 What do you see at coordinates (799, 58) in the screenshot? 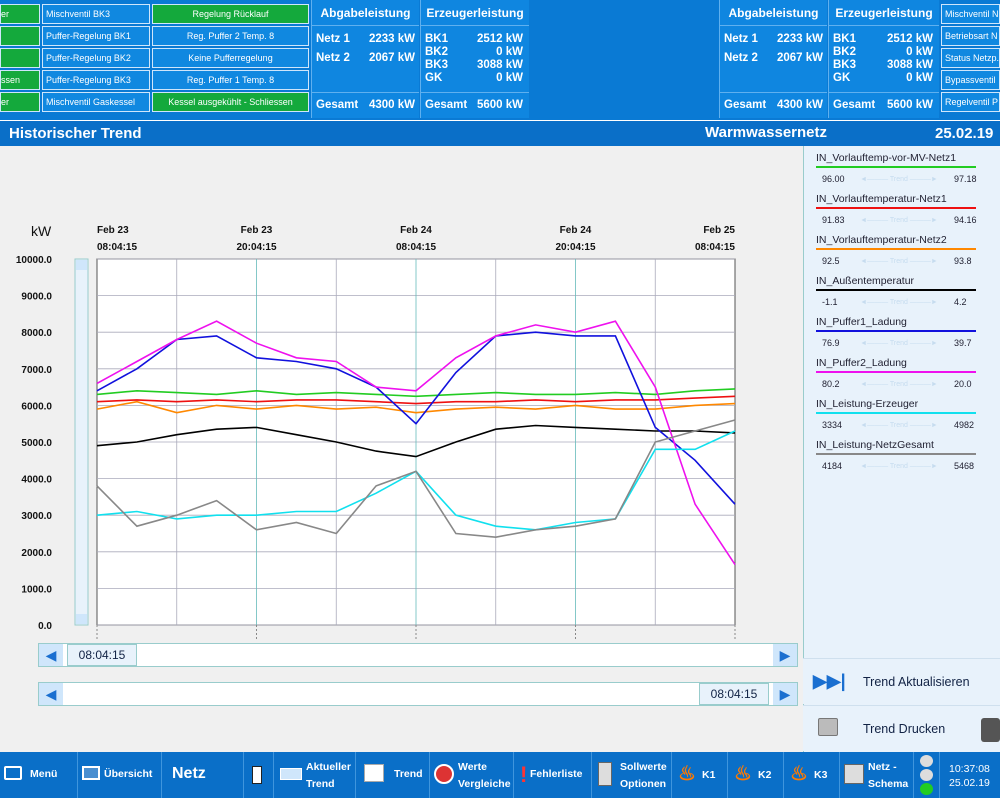
I see `abgabe-row-value: 2067 kW` at bounding box center [799, 58].